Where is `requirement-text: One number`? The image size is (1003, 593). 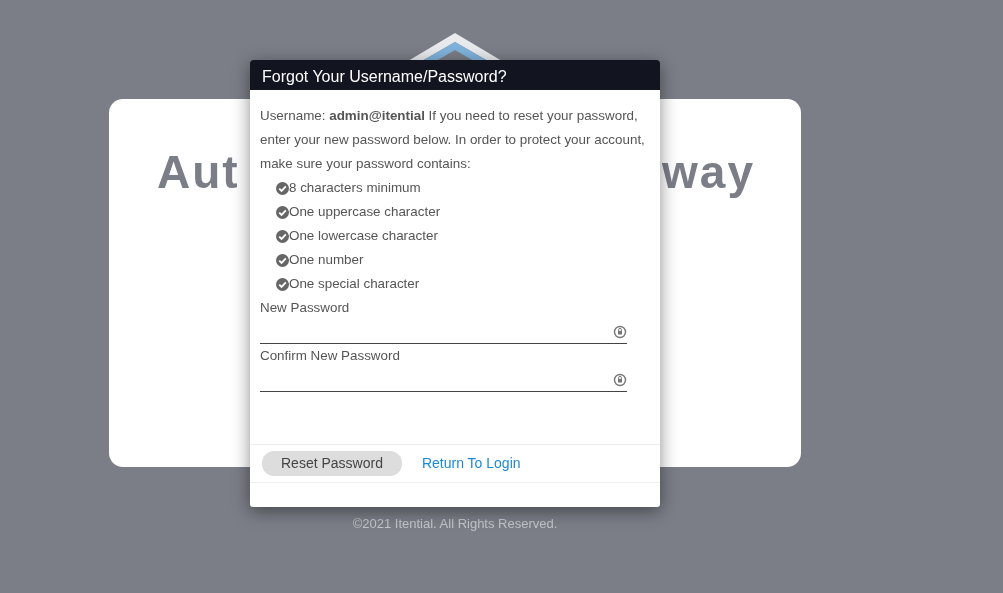 requirement-text: One number is located at coordinates (326, 260).